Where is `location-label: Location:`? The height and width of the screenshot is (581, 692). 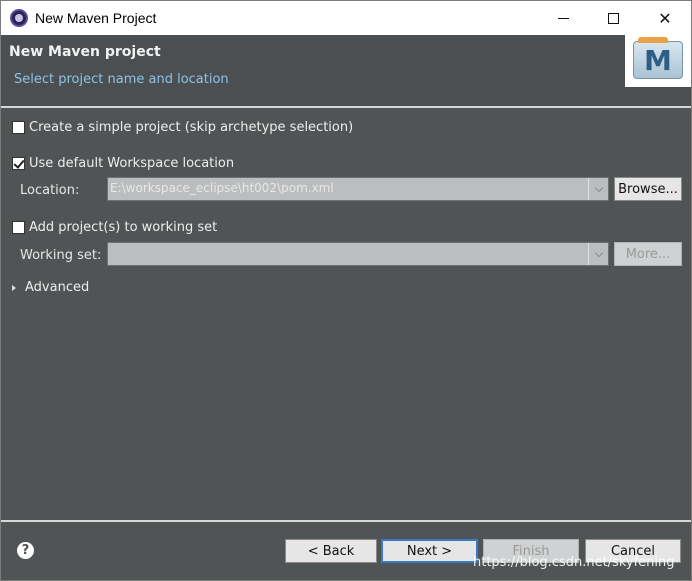 location-label: Location: is located at coordinates (50, 190).